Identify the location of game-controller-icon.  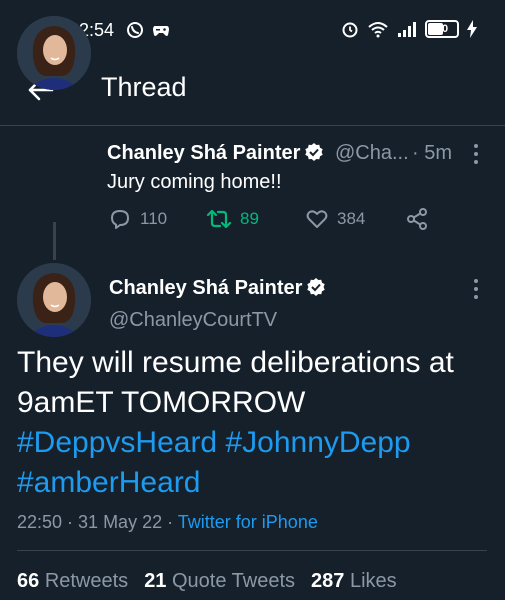
(161, 31).